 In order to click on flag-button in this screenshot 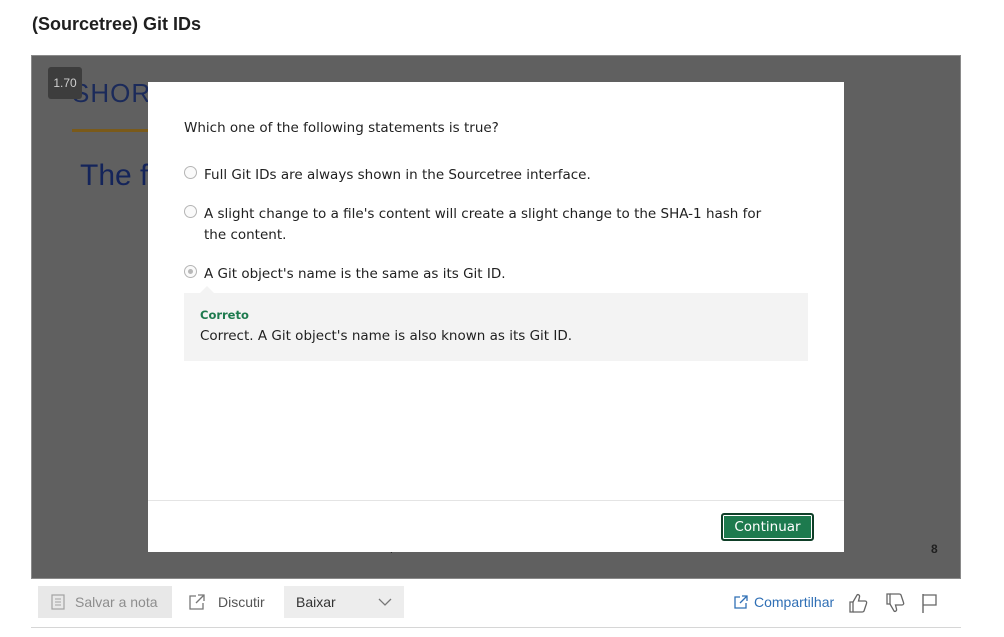, I will do `click(930, 603)`.